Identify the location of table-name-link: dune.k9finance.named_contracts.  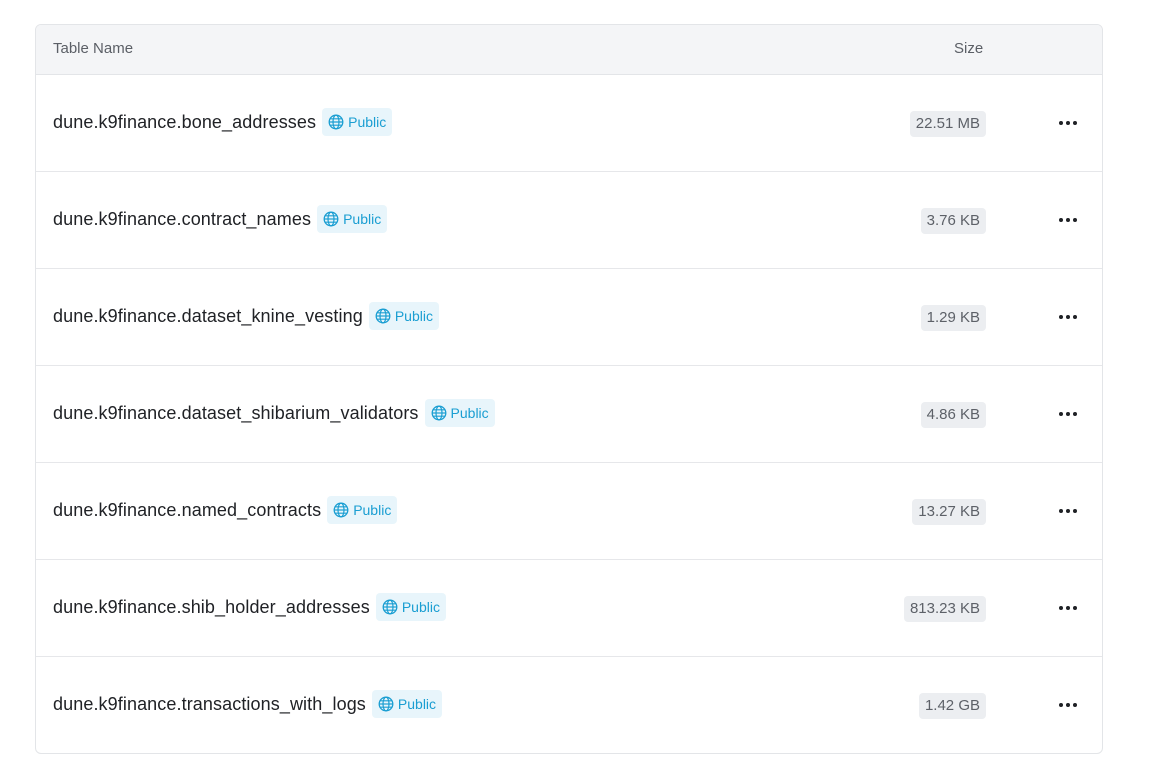
(187, 510).